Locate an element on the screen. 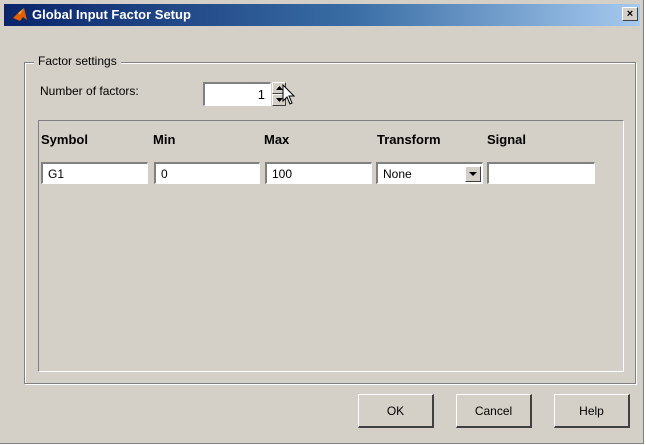 This screenshot has width=646, height=445. symbol-column-header: Symbol is located at coordinates (64, 139).